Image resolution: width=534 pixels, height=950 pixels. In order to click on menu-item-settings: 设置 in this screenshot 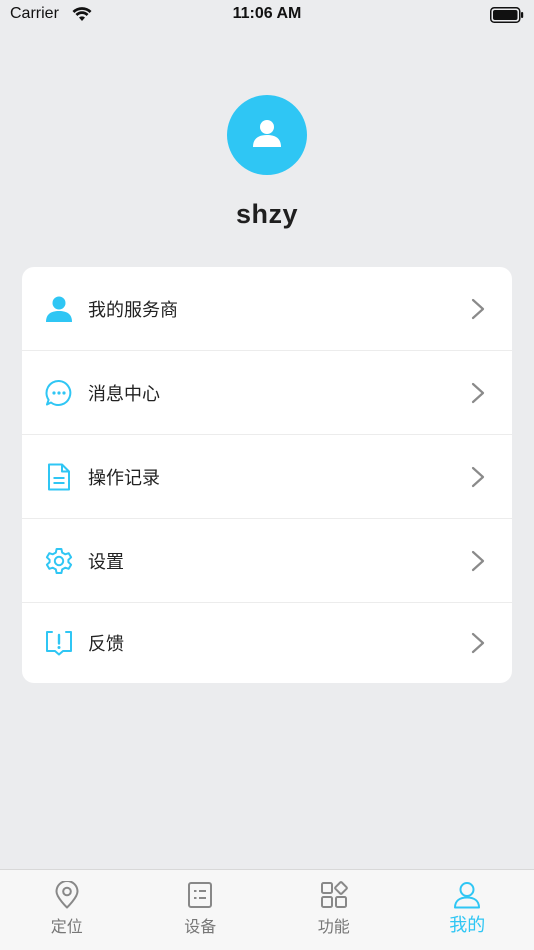, I will do `click(267, 561)`.